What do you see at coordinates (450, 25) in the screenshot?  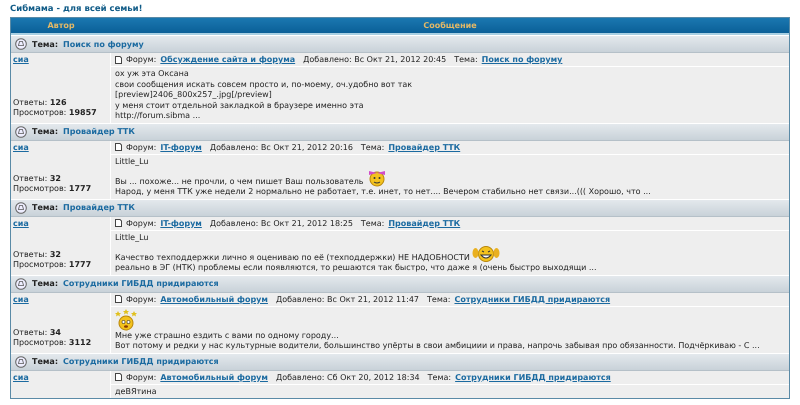 I see `column-header: Сообщение` at bounding box center [450, 25].